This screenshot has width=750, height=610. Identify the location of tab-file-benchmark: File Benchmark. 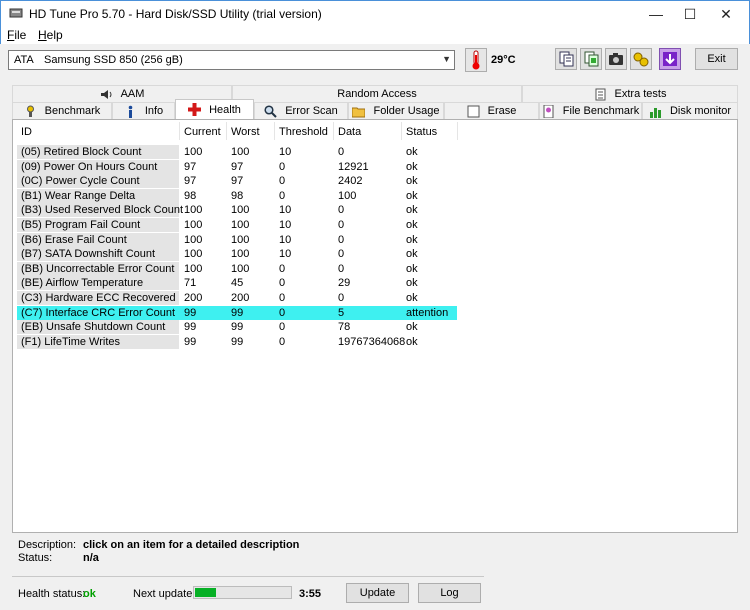
(590, 110).